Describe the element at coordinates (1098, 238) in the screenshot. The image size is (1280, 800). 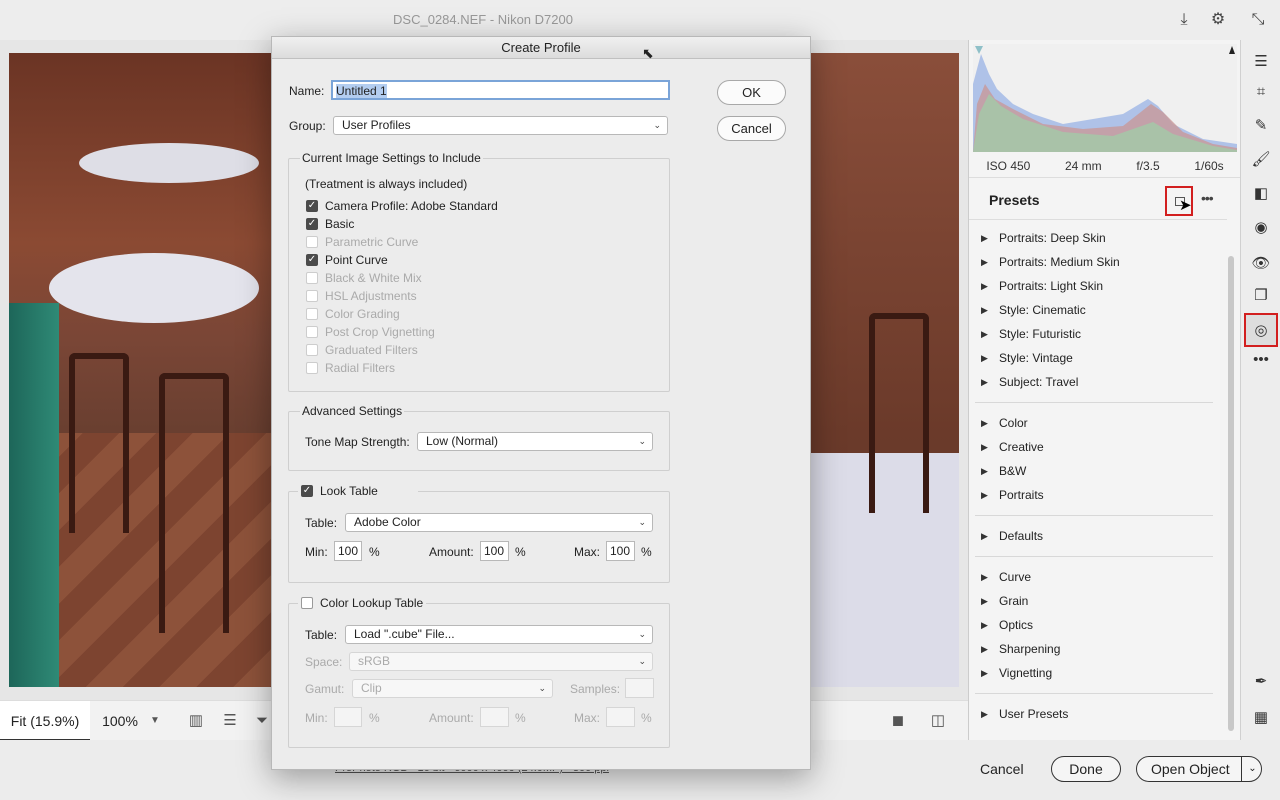
I see `preset-item: ▶ Portraits: Deep Skin` at that location.